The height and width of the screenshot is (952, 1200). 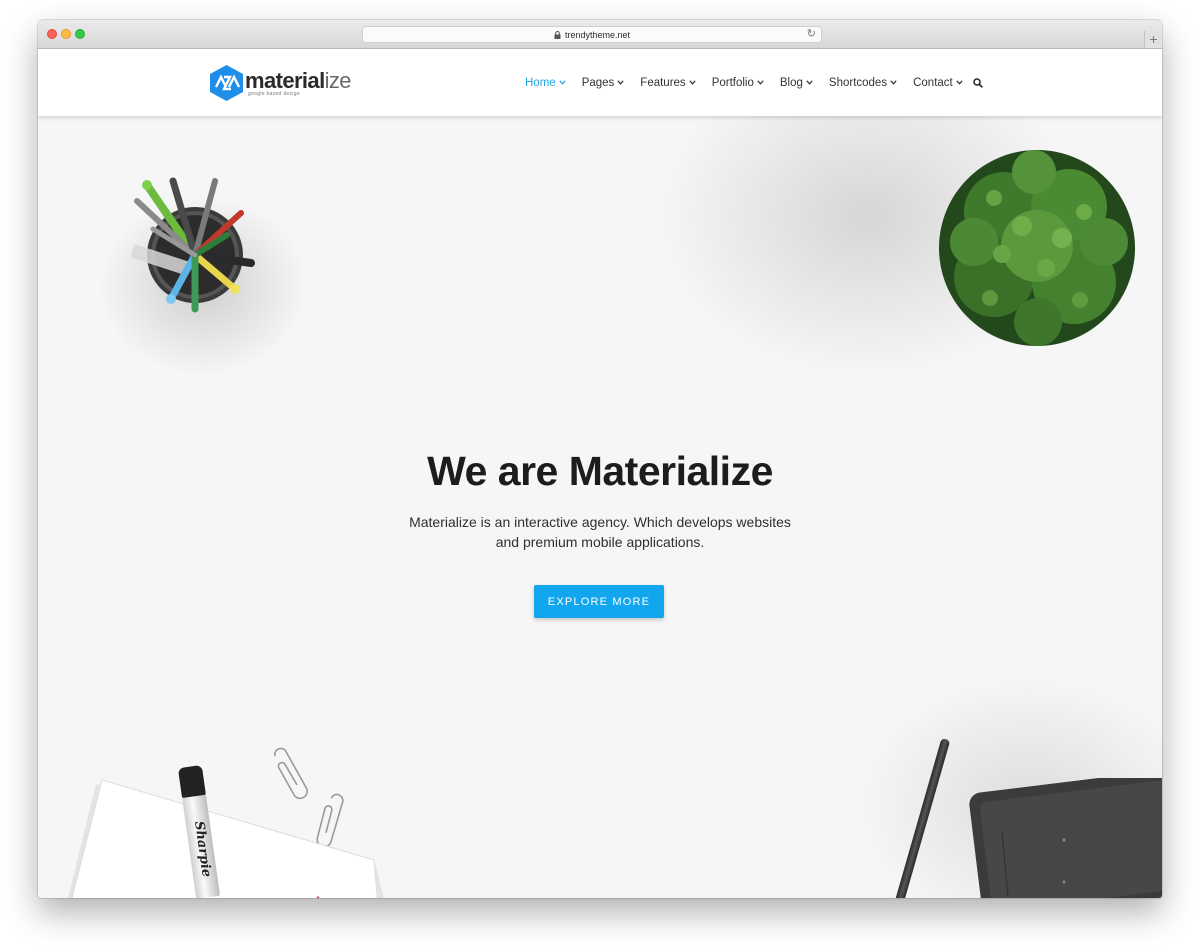 What do you see at coordinates (66, 34) in the screenshot?
I see `minimize-window-button` at bounding box center [66, 34].